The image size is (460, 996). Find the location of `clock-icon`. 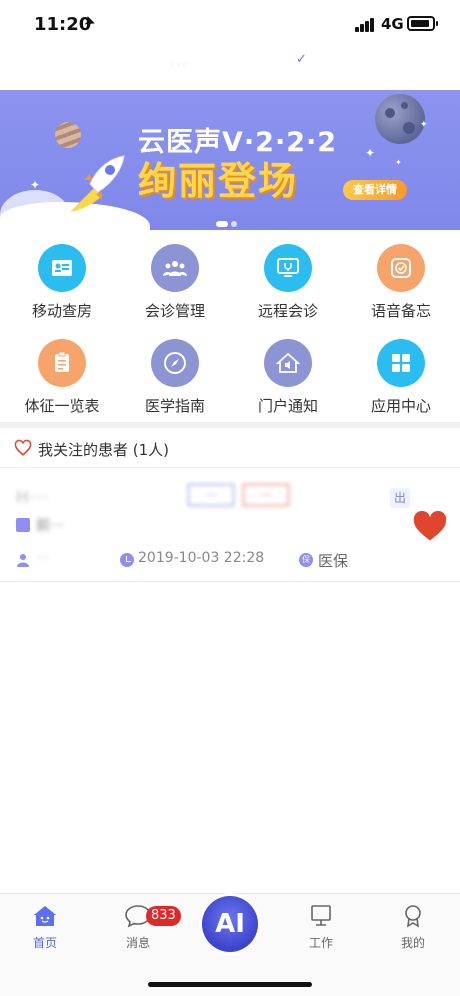

clock-icon is located at coordinates (127, 560).